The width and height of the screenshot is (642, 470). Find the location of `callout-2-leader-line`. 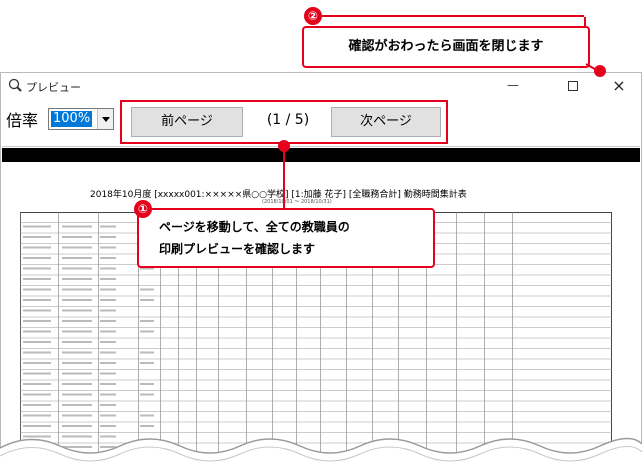

callout-2-leader-line is located at coordinates (453, 16).